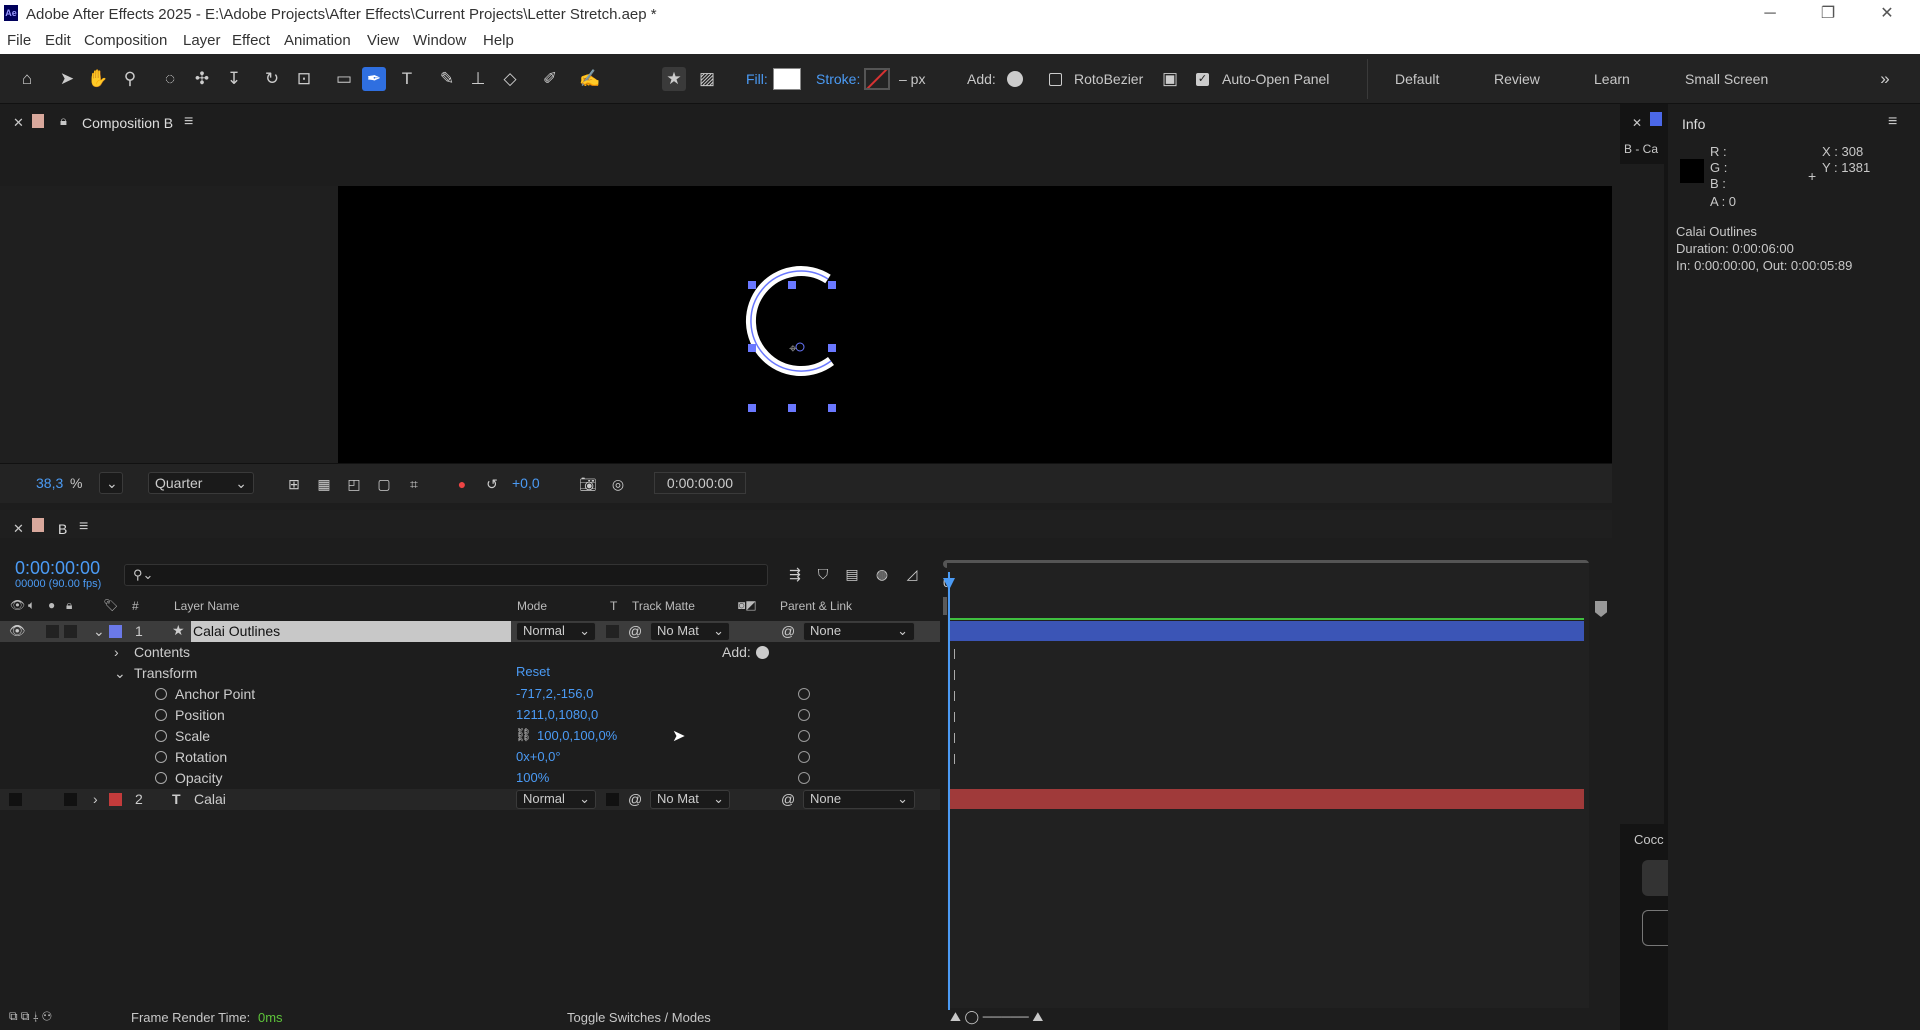 This screenshot has width=1920, height=1030. What do you see at coordinates (125, 40) in the screenshot?
I see `menu-composition: Composition` at bounding box center [125, 40].